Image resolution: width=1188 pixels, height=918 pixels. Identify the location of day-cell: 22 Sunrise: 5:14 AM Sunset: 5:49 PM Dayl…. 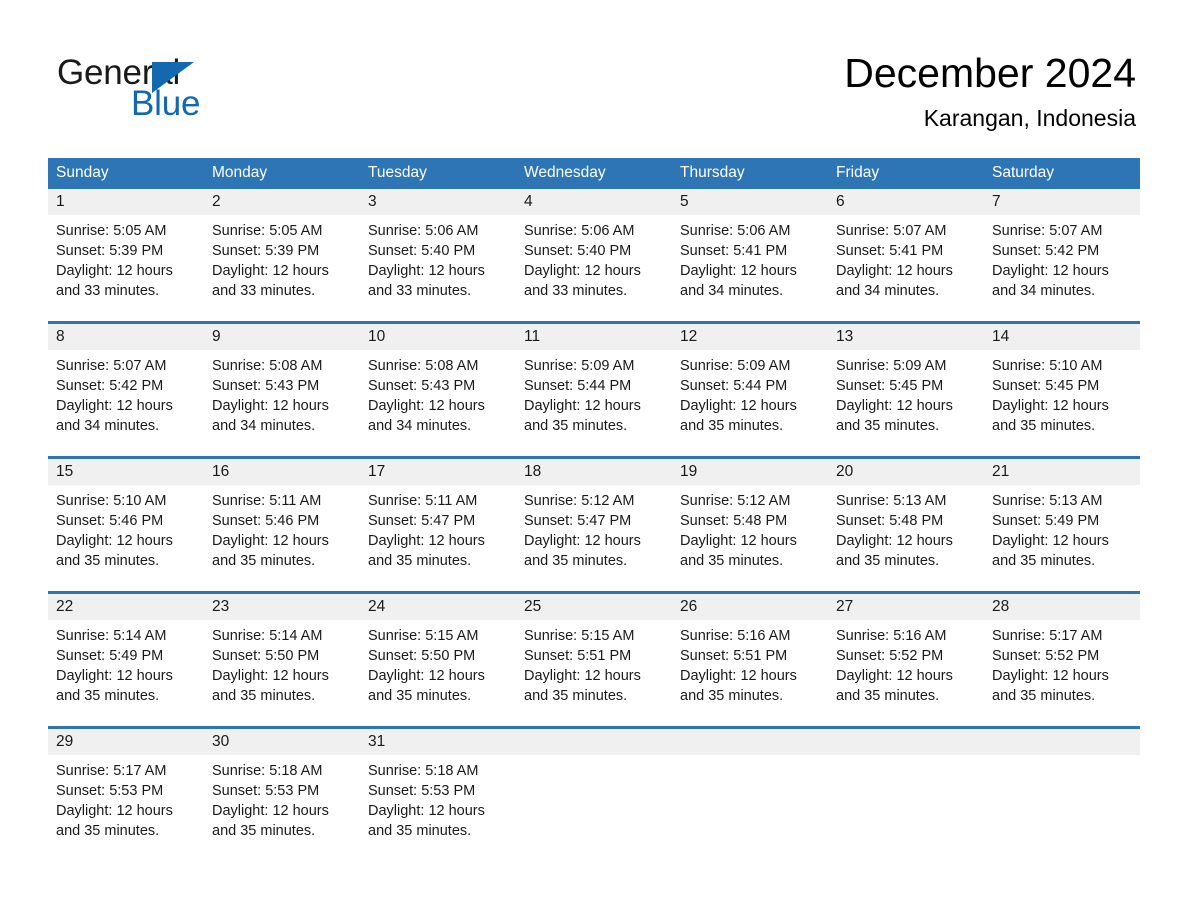
(126, 659).